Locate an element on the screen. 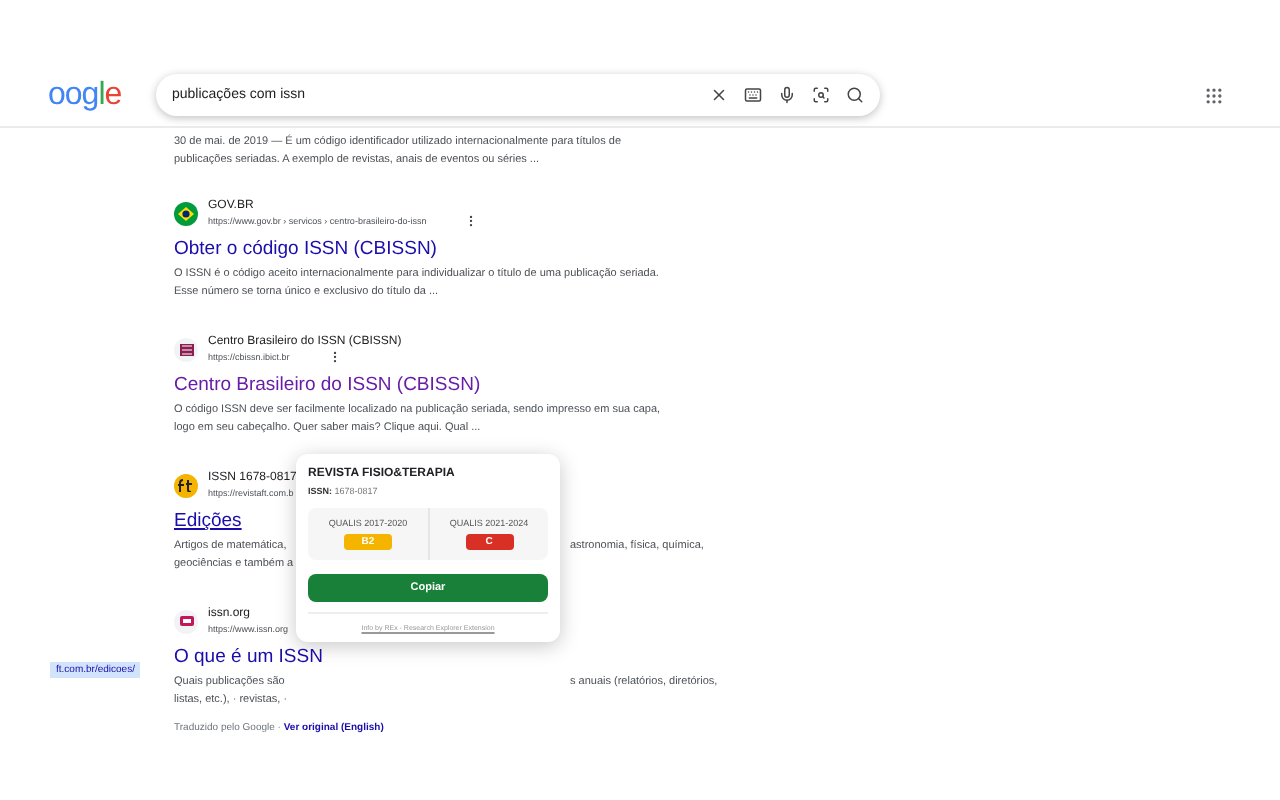 Image resolution: width=1280 pixels, height=800 pixels. apps-grid-icon is located at coordinates (1214, 95).